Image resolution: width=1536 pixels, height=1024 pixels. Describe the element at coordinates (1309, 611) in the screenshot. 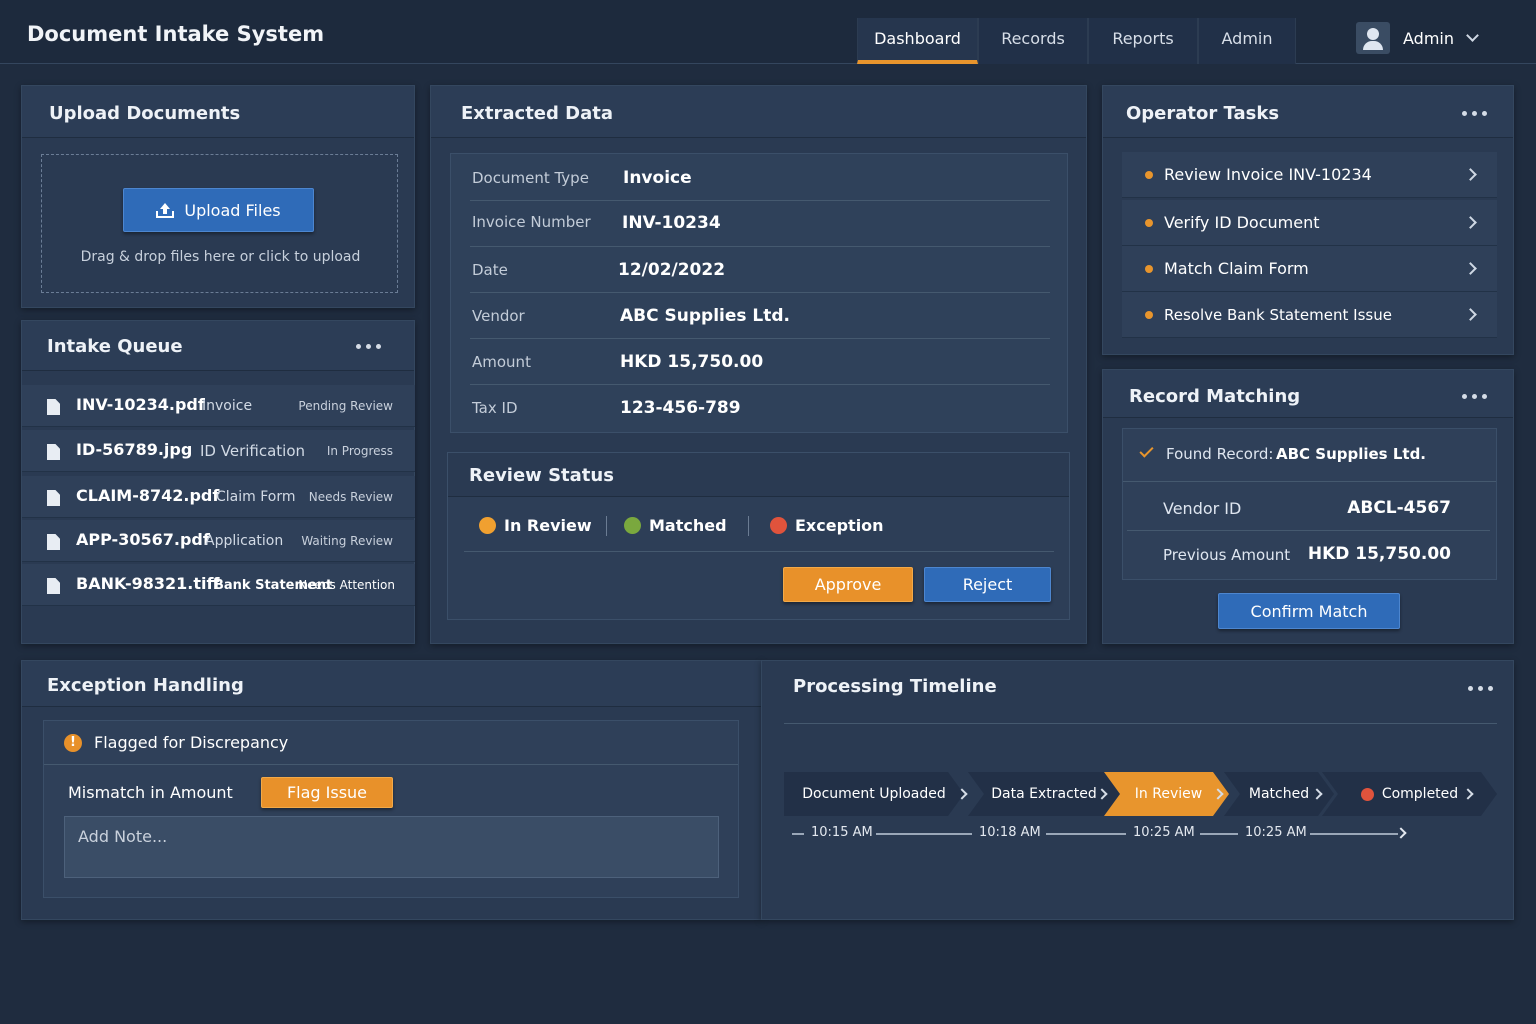

I see `confirm-match-button: Confirm Match` at that location.